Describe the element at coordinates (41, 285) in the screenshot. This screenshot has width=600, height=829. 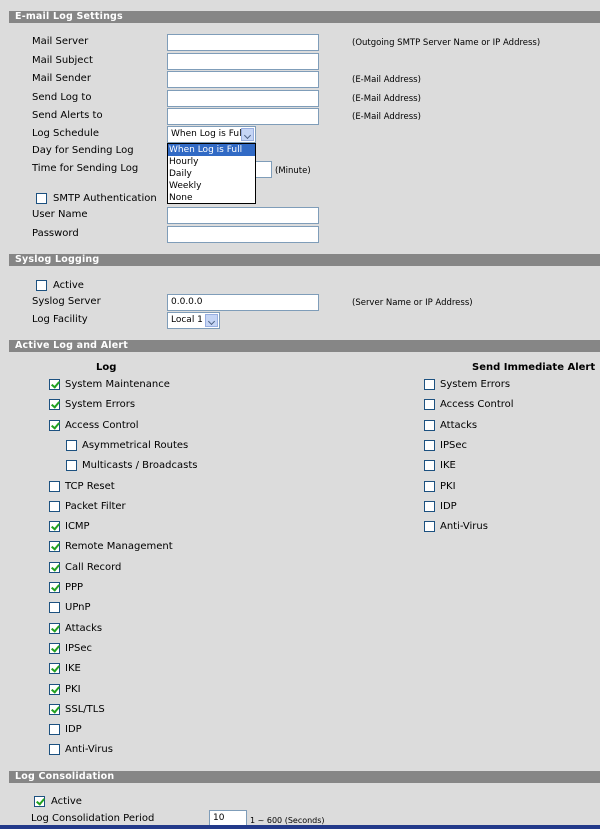
I see `syslog-active-checkbox` at that location.